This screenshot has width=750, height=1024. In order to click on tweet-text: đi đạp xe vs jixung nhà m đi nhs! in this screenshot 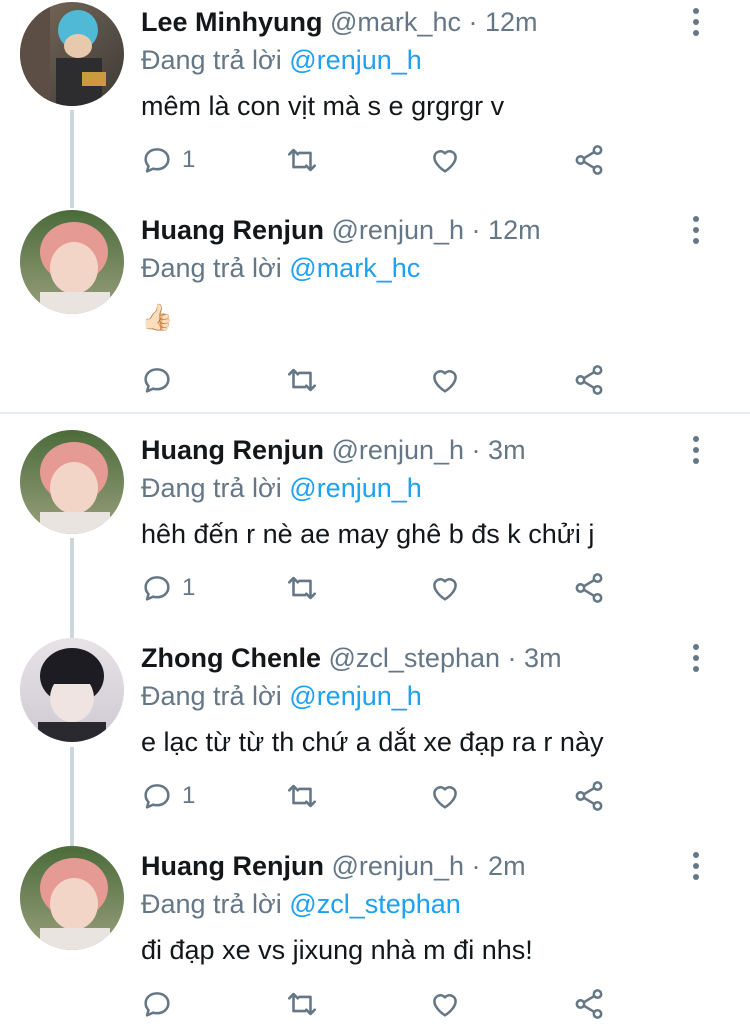, I will do `click(337, 950)`.